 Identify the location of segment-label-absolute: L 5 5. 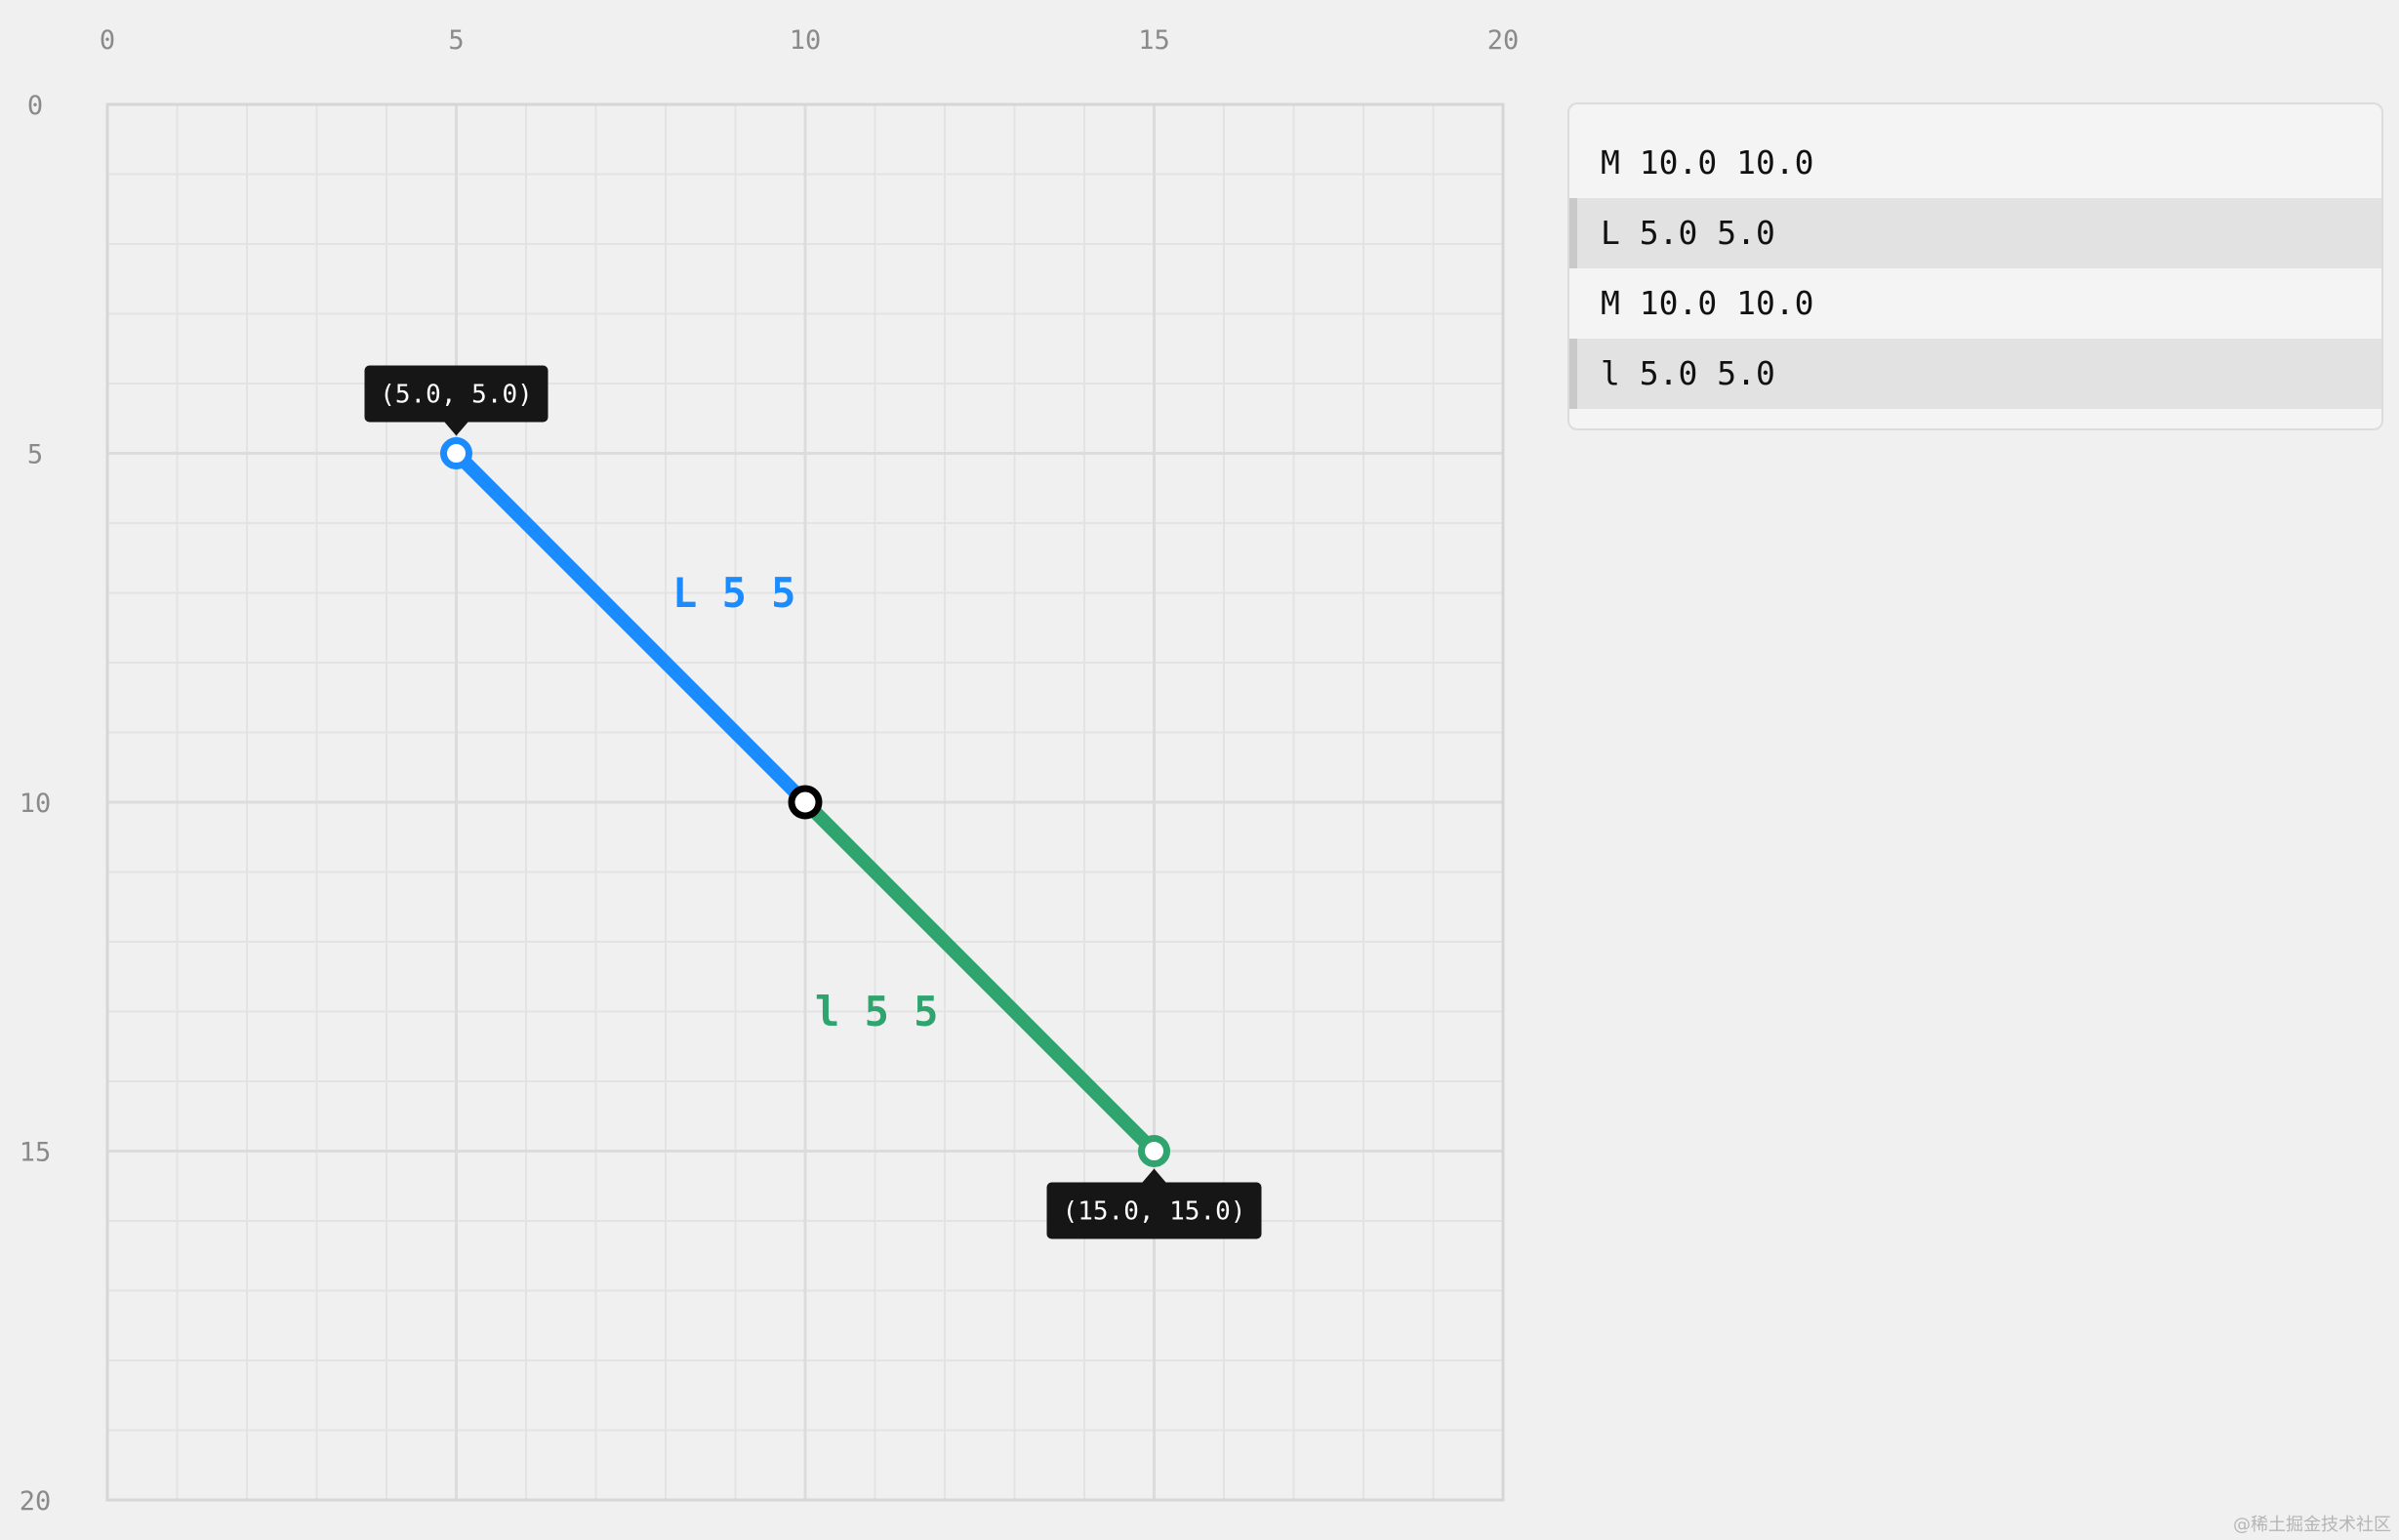
(733, 593).